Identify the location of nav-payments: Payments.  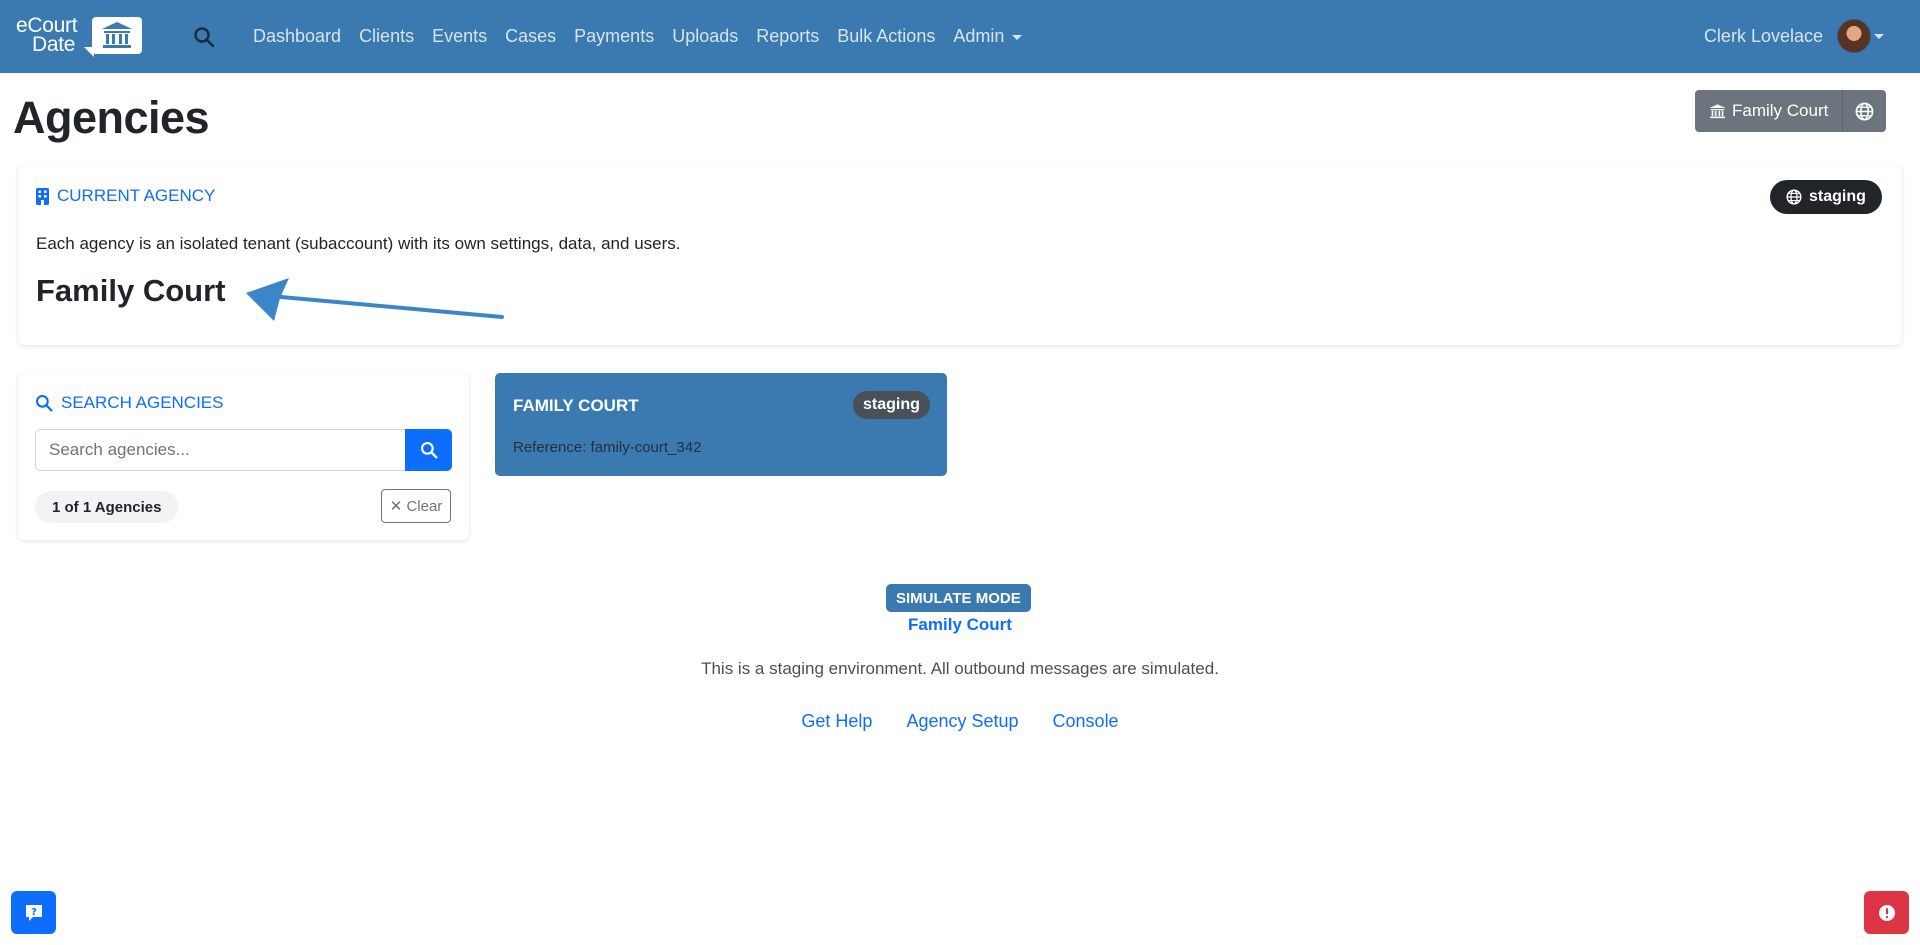
(614, 36).